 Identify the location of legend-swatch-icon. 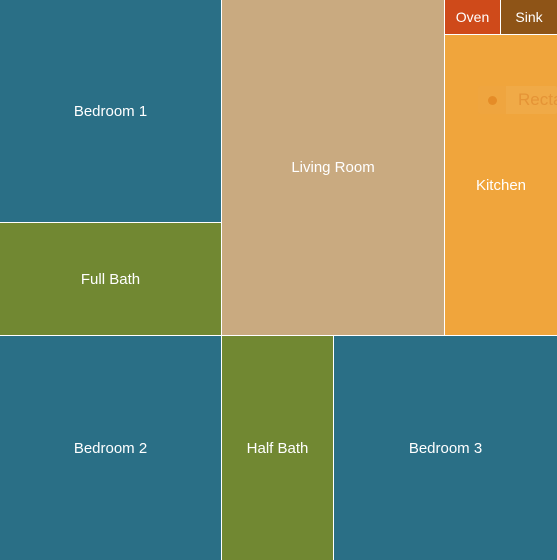
(492, 100).